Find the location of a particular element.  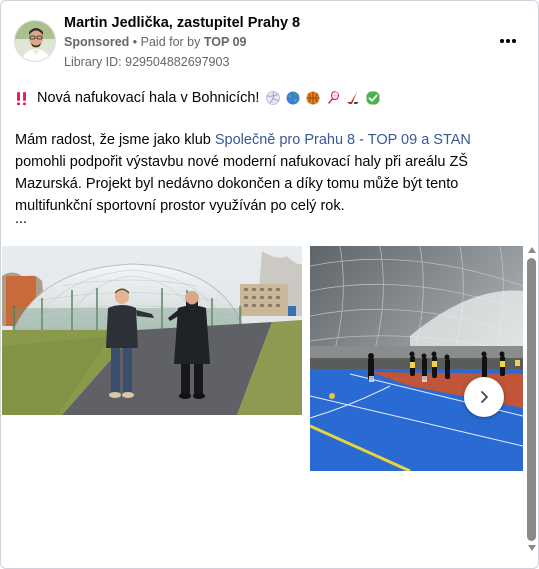

avatar-portrait is located at coordinates (35, 41).